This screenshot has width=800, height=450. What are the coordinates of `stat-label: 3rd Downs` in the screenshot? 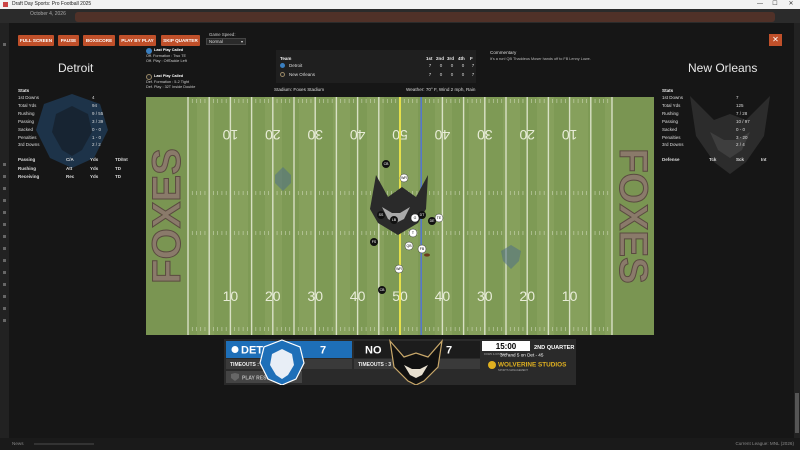 It's located at (29, 145).